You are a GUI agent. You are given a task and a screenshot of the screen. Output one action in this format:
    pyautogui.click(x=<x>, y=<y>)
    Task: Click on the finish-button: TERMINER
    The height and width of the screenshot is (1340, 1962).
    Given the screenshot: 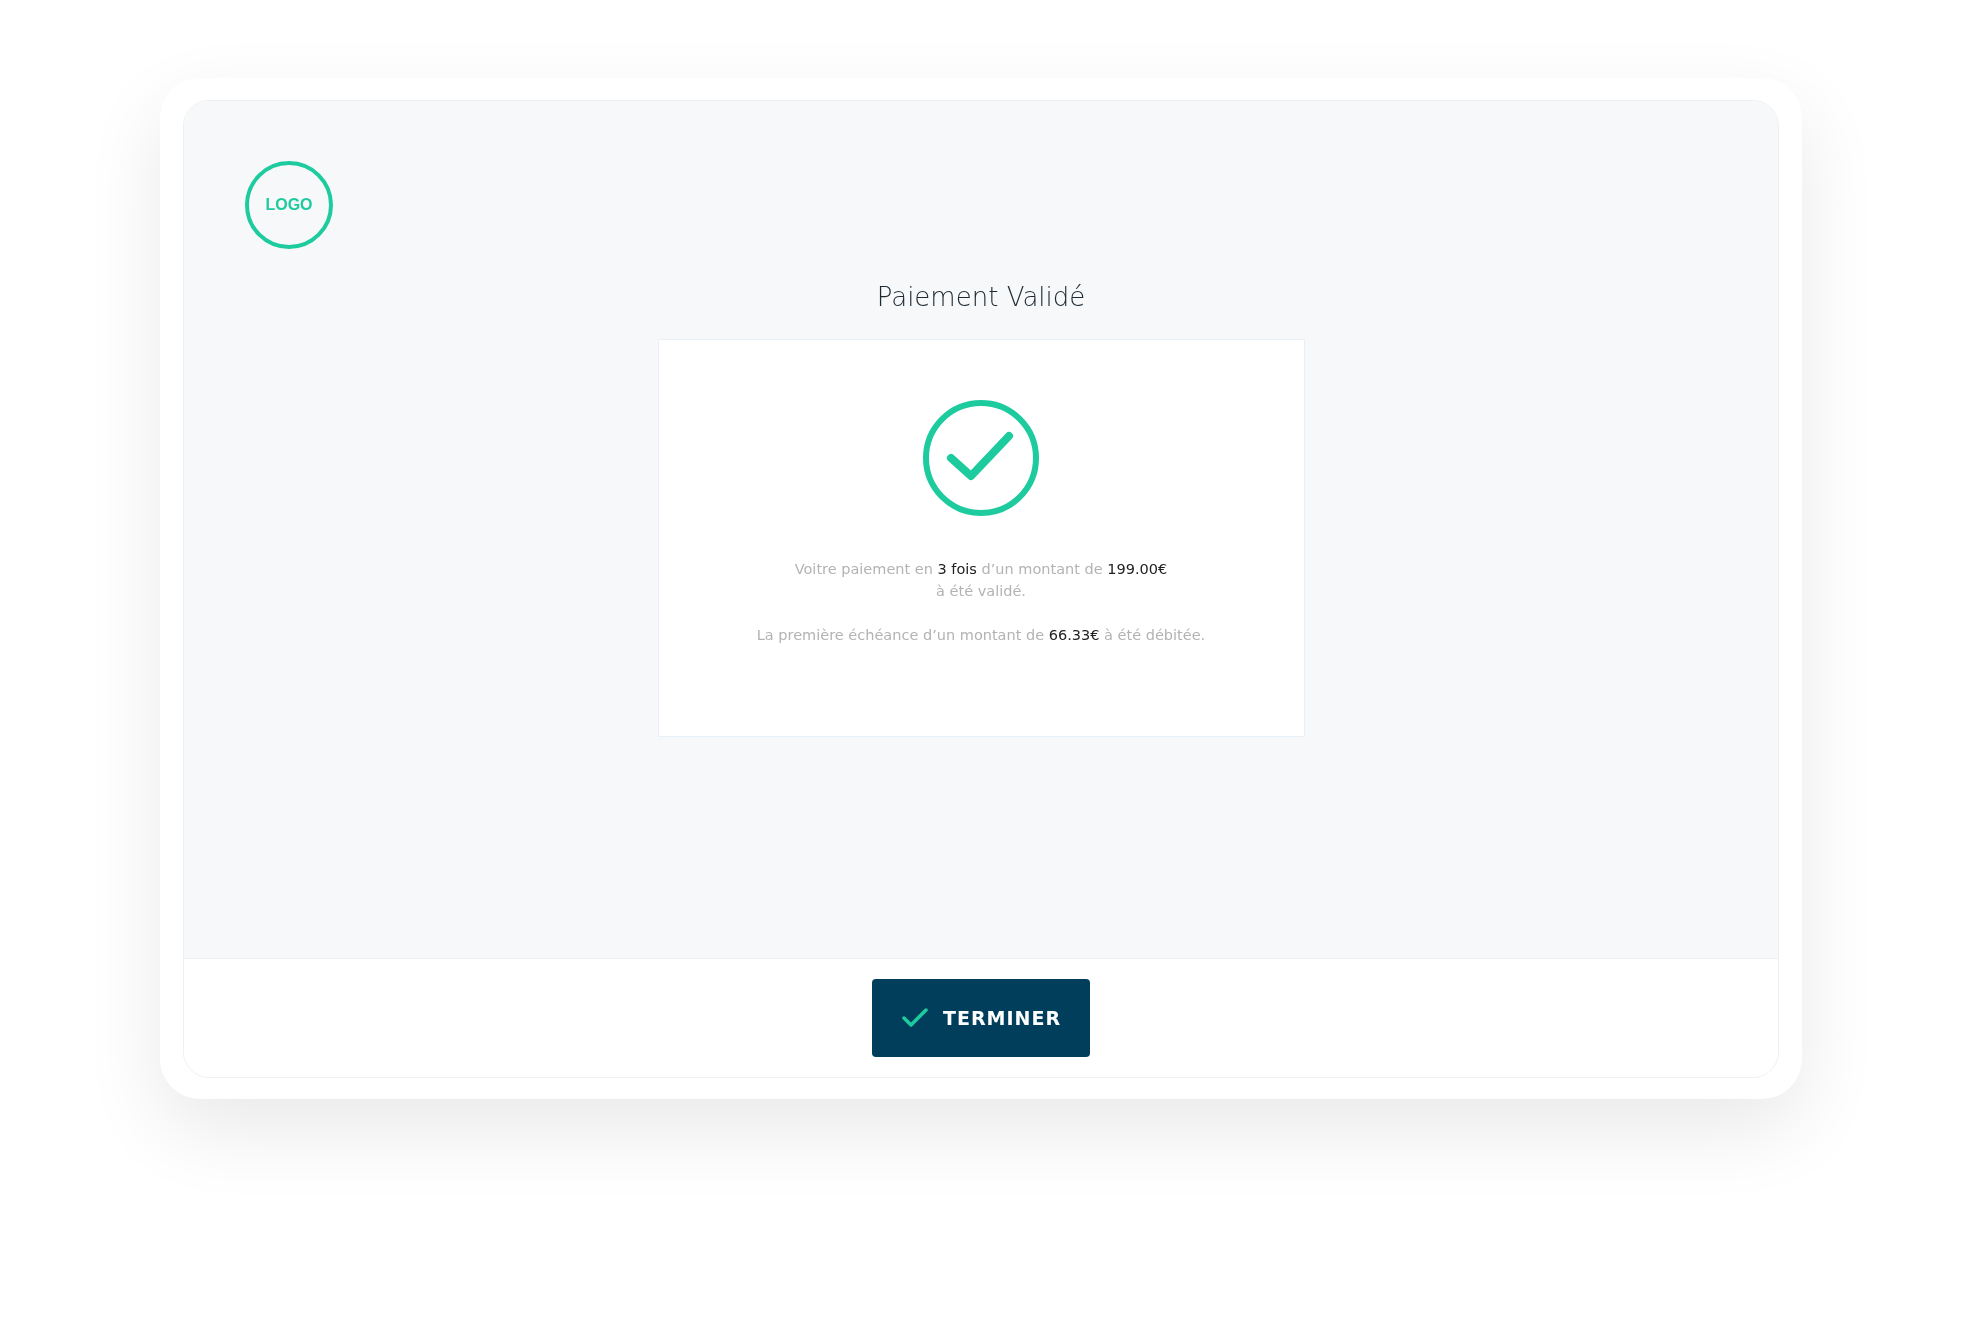 What is the action you would take?
    pyautogui.click(x=981, y=1018)
    